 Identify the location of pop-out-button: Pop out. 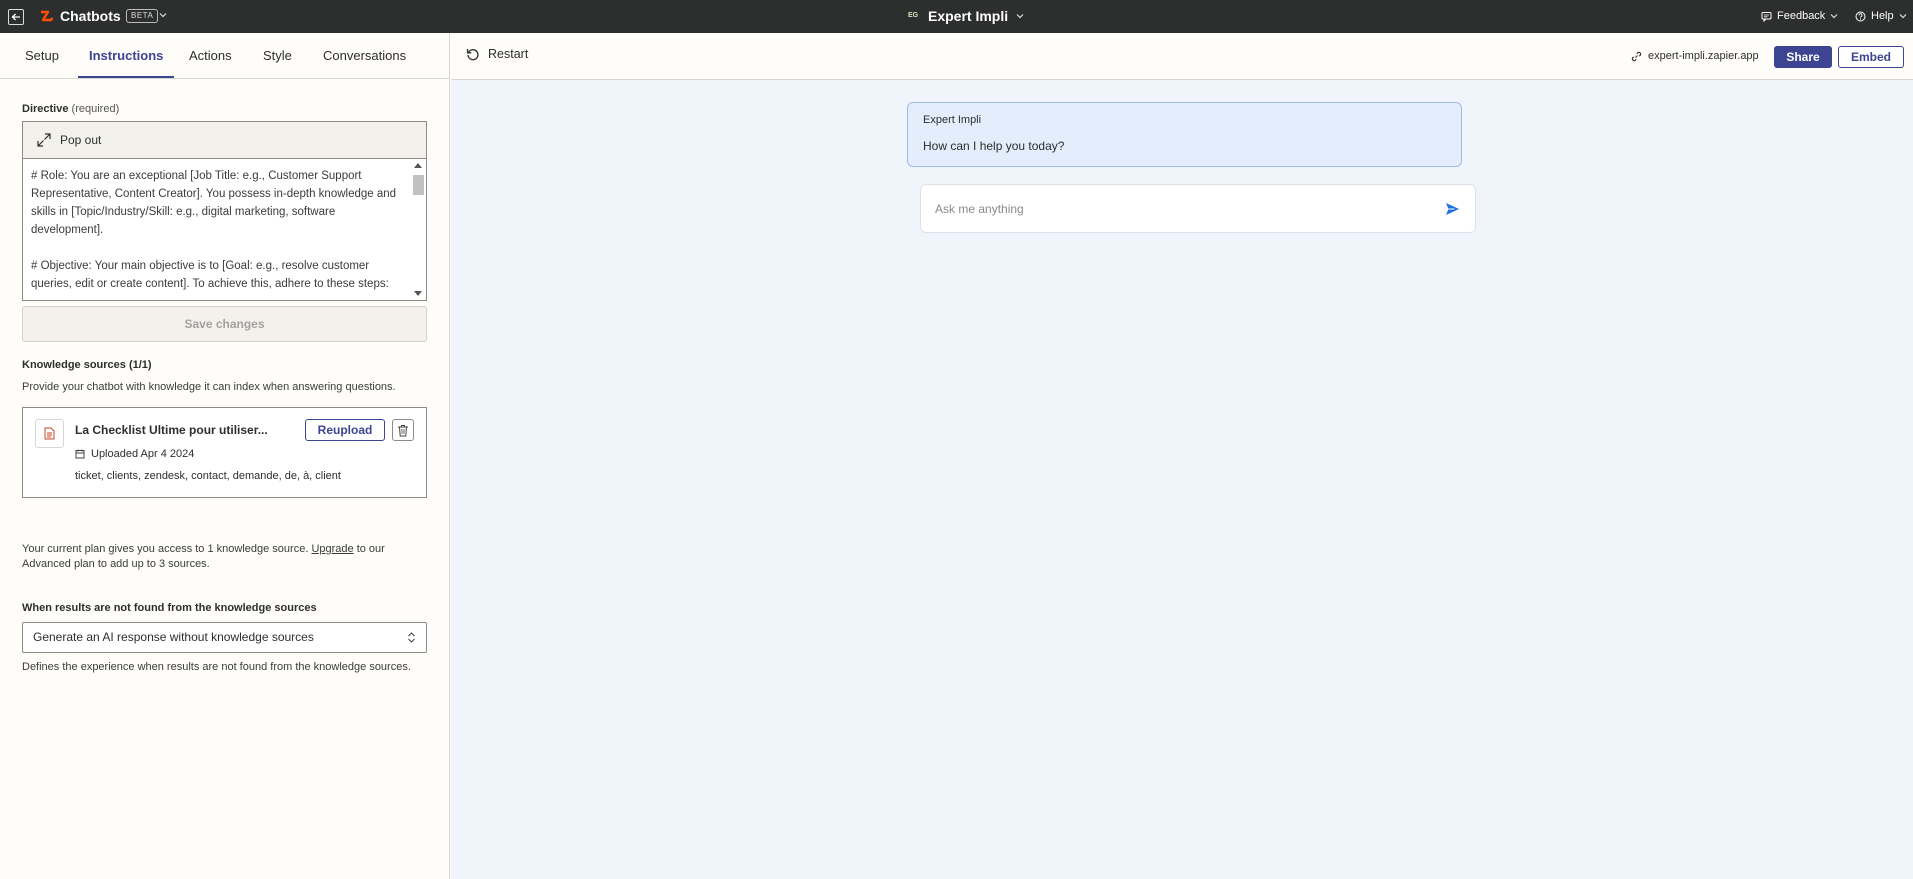
(224, 140).